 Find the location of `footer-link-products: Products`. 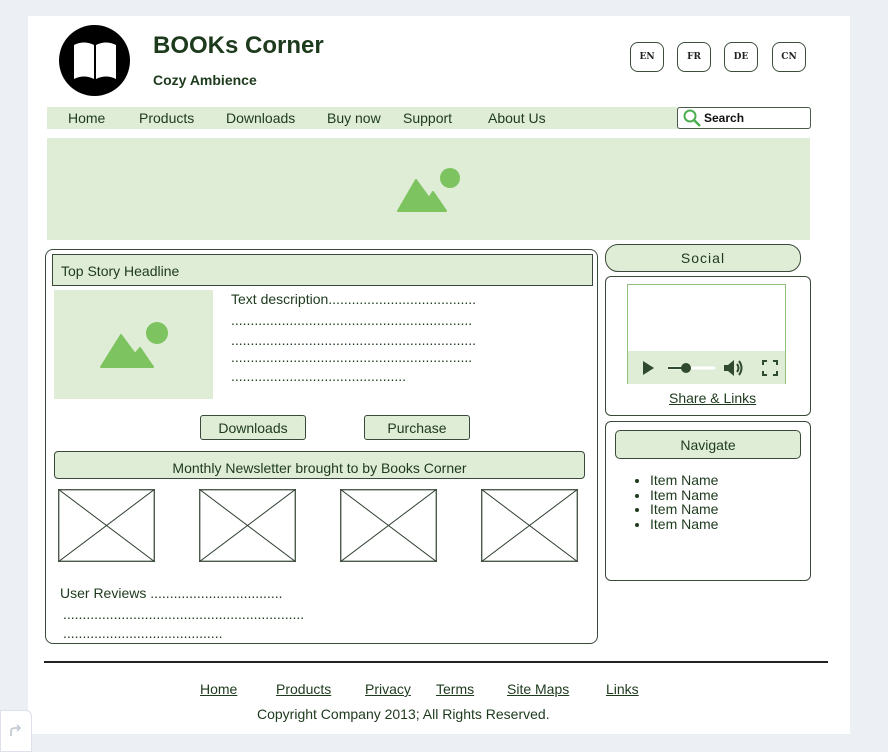

footer-link-products: Products is located at coordinates (303, 689).